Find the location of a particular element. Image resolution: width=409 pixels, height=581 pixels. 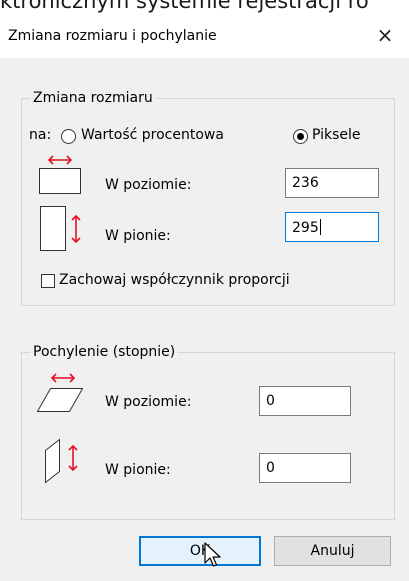

resize-horizontal-icon is located at coordinates (60, 174).